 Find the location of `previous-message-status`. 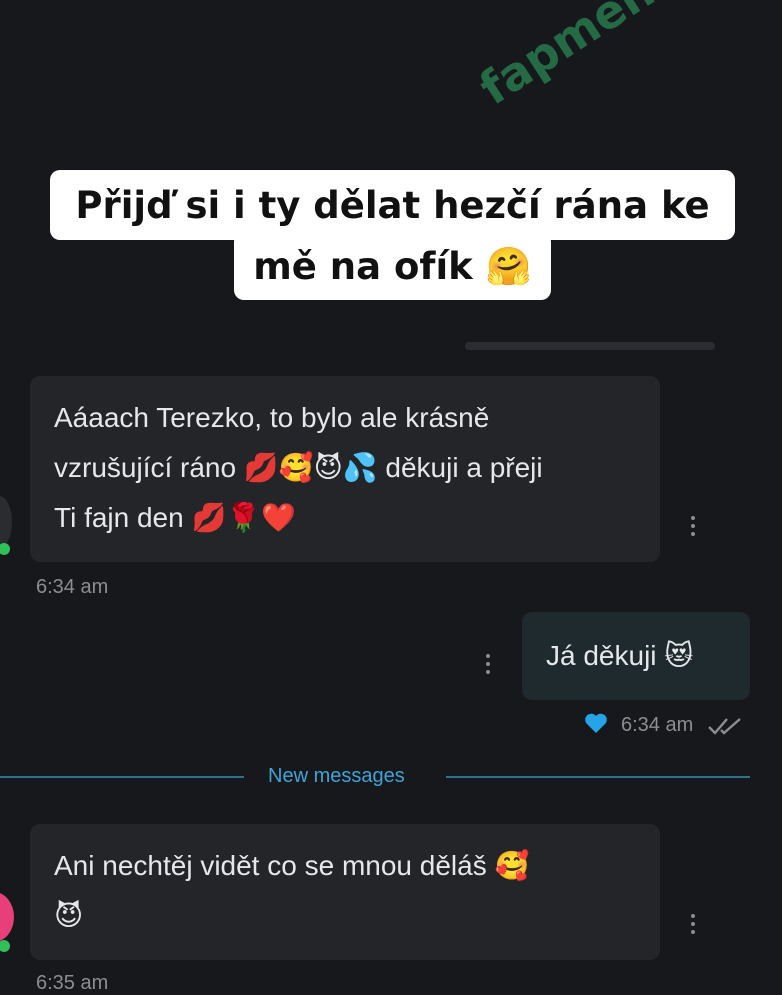

previous-message-status is located at coordinates (595, 350).